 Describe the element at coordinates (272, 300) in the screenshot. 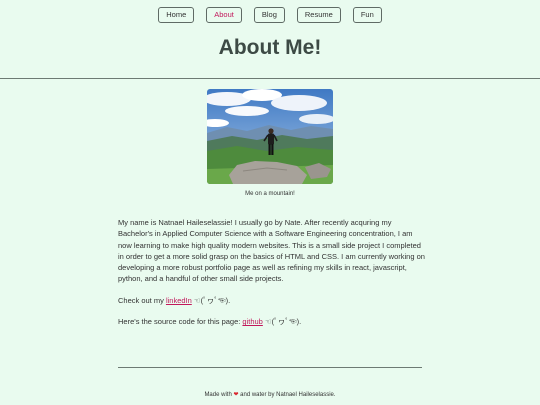

I see `linkedin-line: Check out my linkedIn ☜(ﾟヮﾟ☜).` at that location.